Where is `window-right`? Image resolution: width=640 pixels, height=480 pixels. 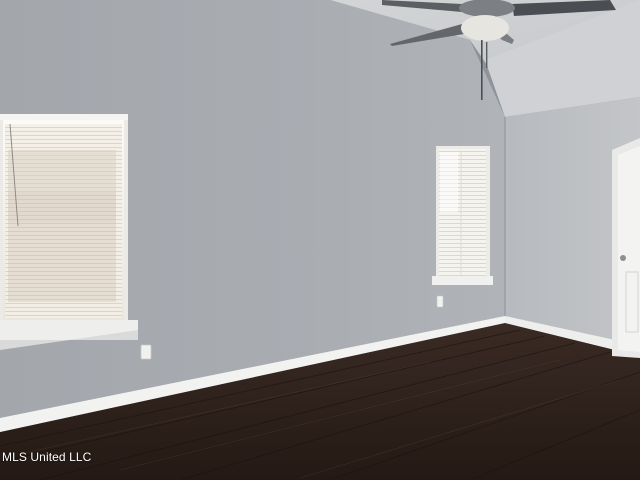 window-right is located at coordinates (462, 215).